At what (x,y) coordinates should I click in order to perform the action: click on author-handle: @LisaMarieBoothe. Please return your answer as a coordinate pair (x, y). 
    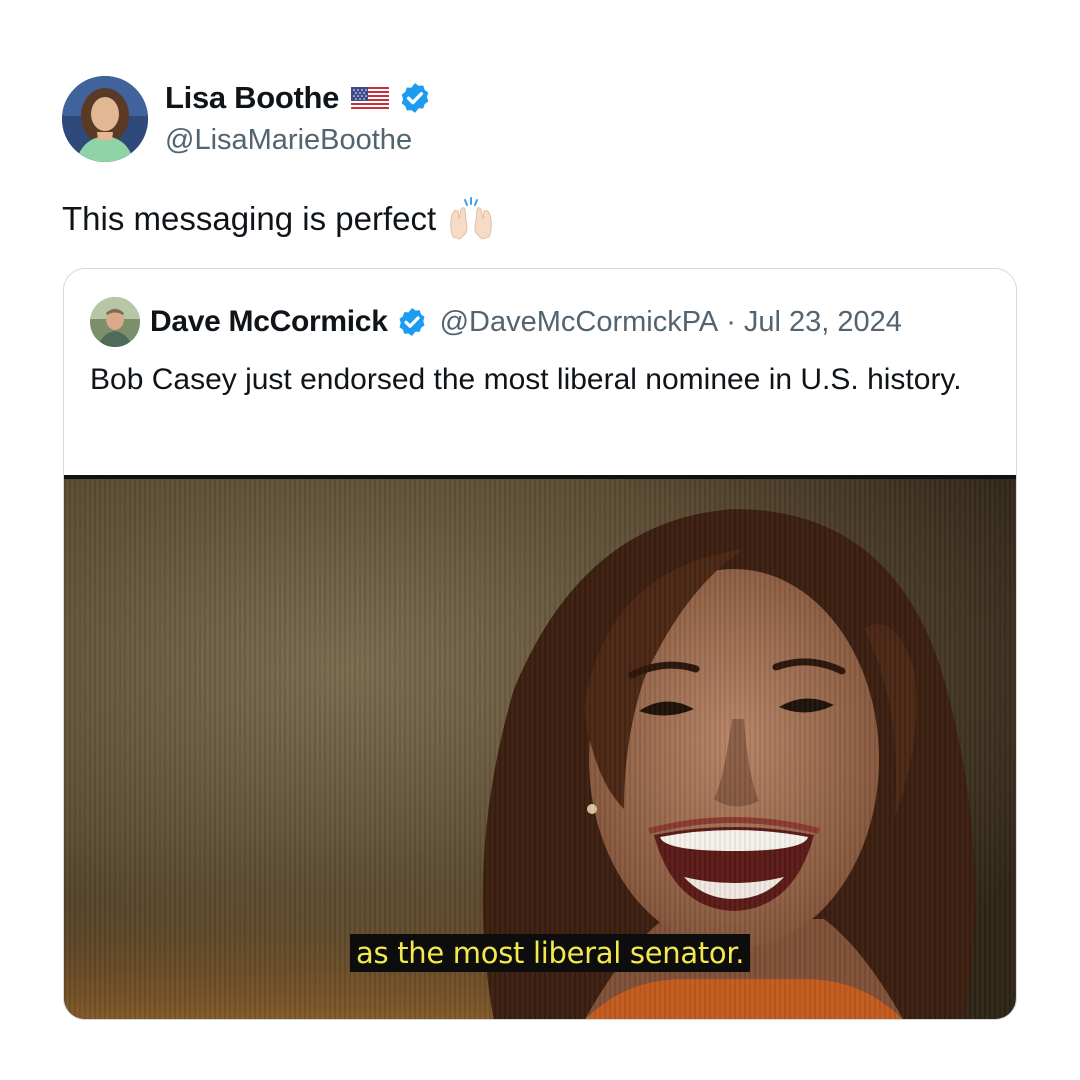
    Looking at the image, I should click on (288, 140).